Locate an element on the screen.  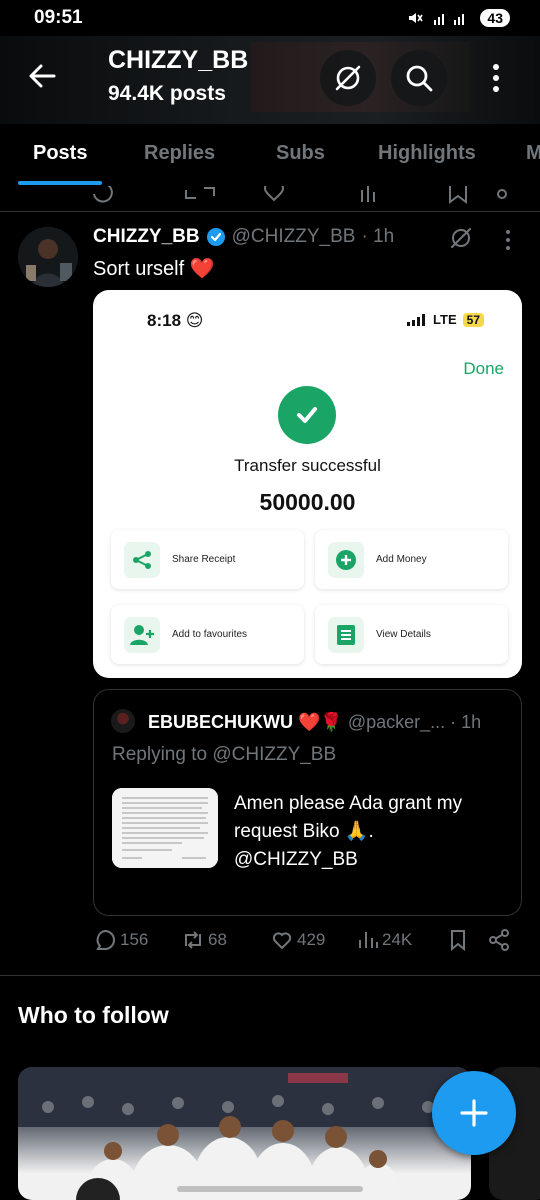
plus-icon is located at coordinates (474, 1113).